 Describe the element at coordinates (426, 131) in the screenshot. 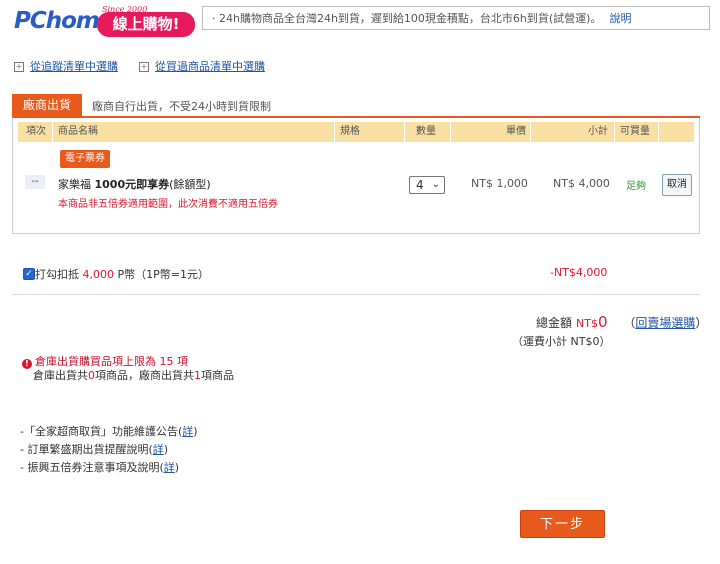

I see `col-qty: 數量` at that location.